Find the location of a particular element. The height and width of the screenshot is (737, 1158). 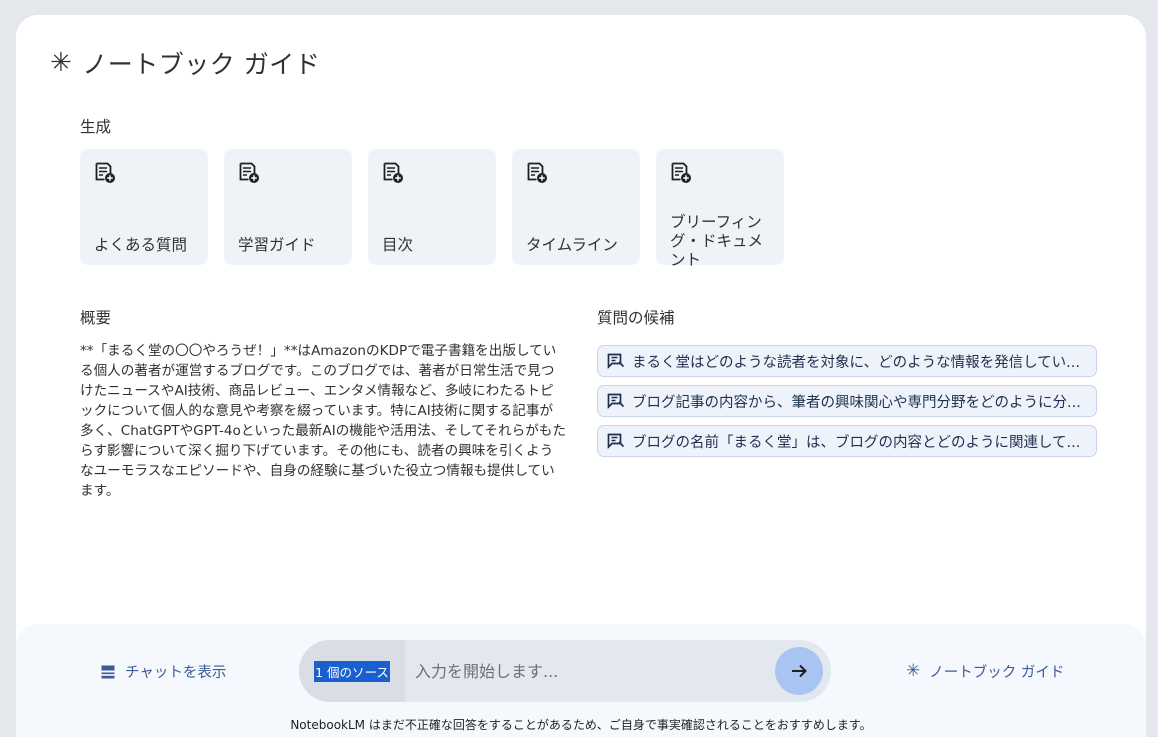

guide-title: ノートブック ガイド is located at coordinates (201, 64).